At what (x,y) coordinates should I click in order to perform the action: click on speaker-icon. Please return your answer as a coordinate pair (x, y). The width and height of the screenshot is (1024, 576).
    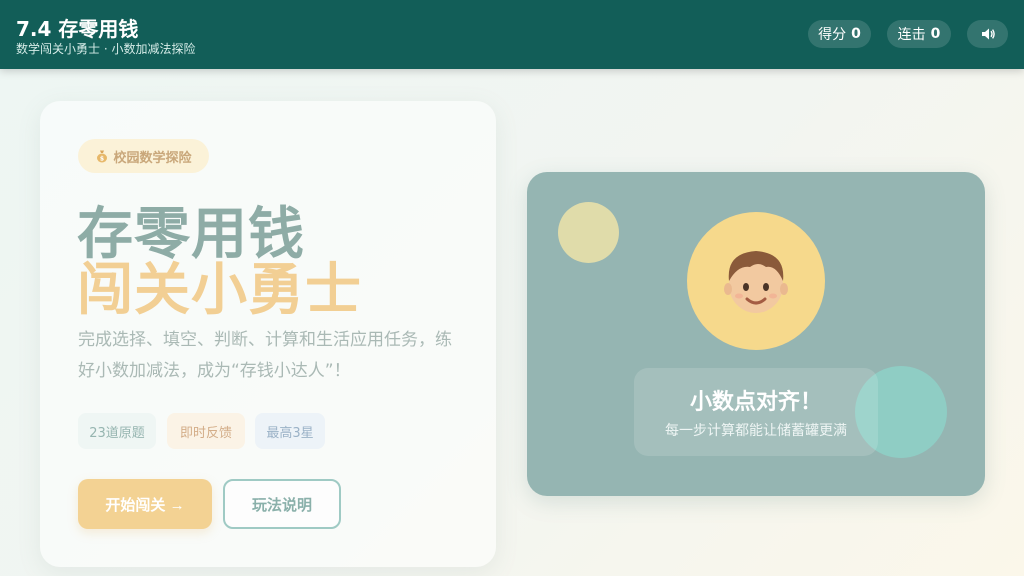
    Looking at the image, I should click on (988, 34).